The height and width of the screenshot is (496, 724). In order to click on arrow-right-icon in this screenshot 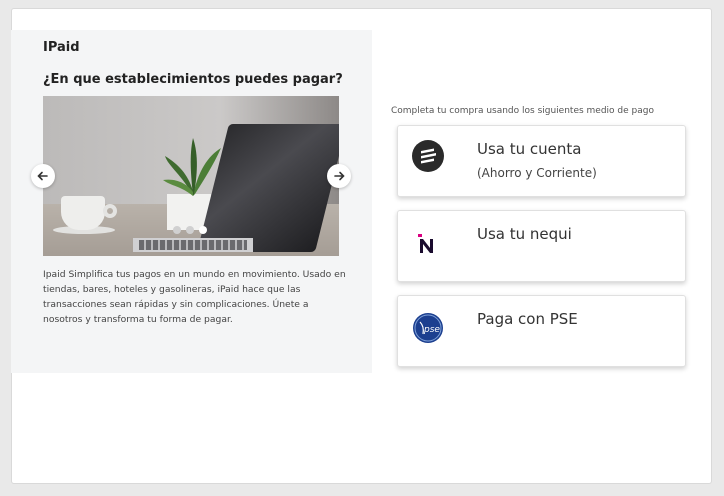, I will do `click(339, 176)`.